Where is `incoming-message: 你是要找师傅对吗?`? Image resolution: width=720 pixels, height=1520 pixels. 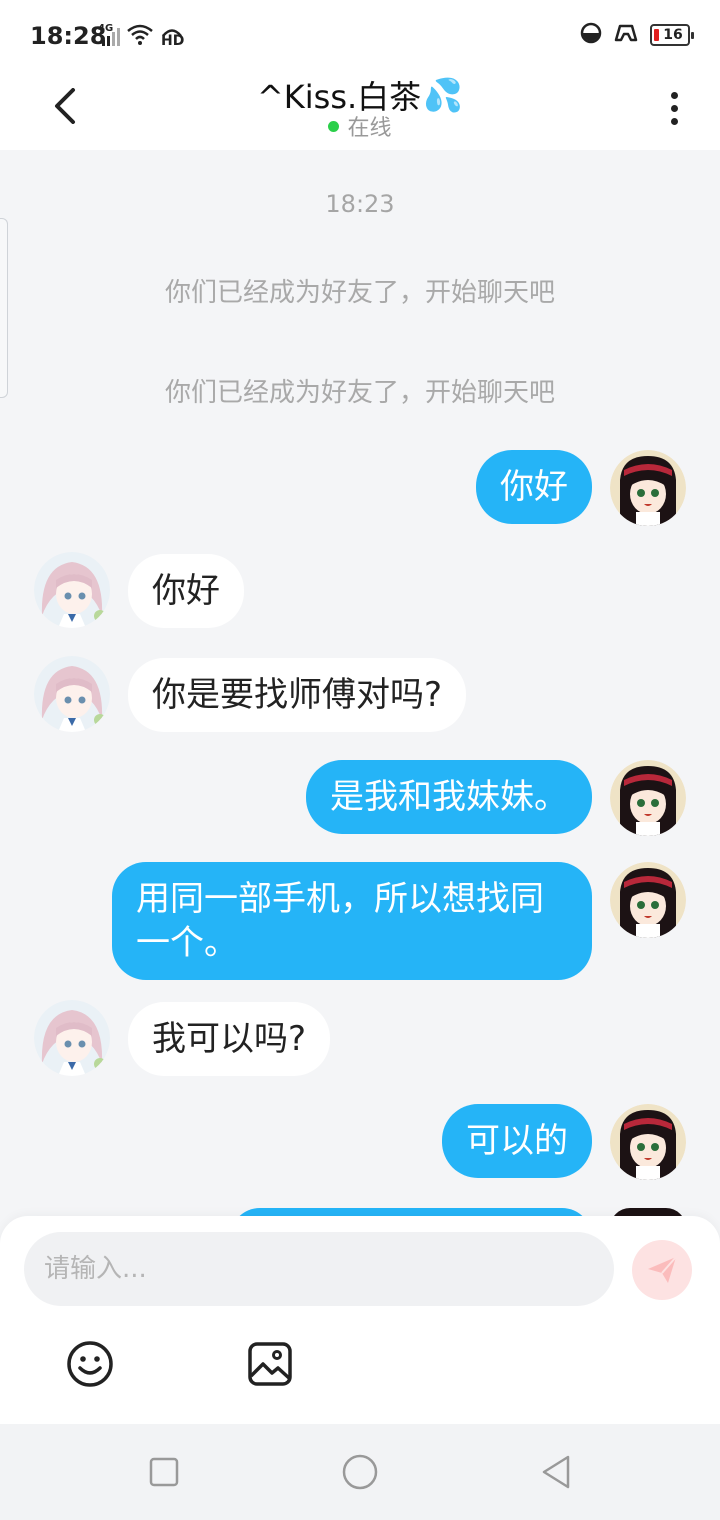 incoming-message: 你是要找师傅对吗? is located at coordinates (297, 695).